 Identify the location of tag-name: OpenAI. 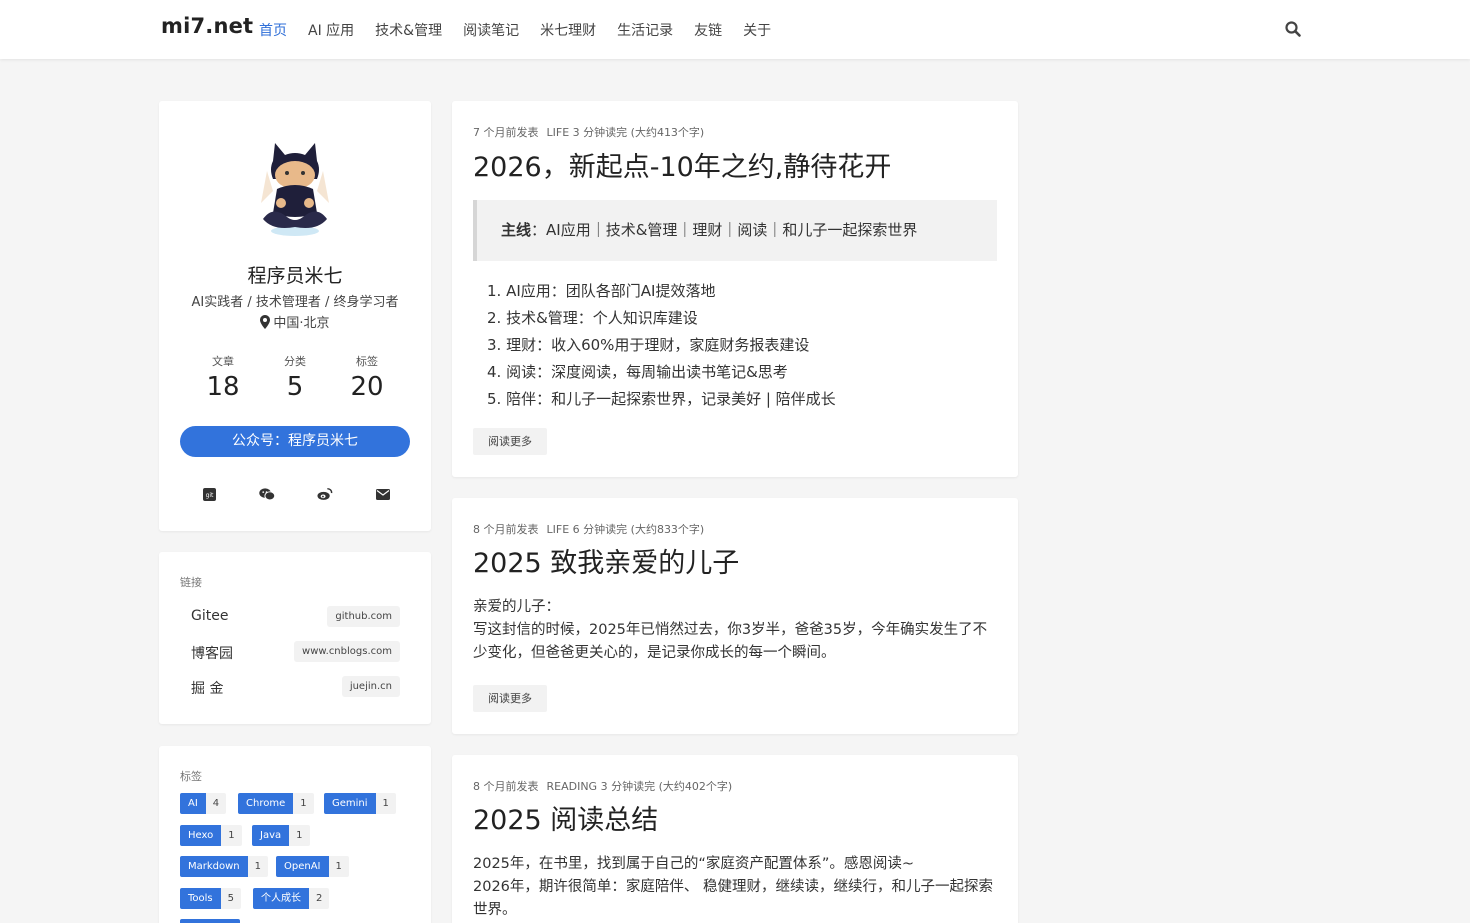
(302, 866).